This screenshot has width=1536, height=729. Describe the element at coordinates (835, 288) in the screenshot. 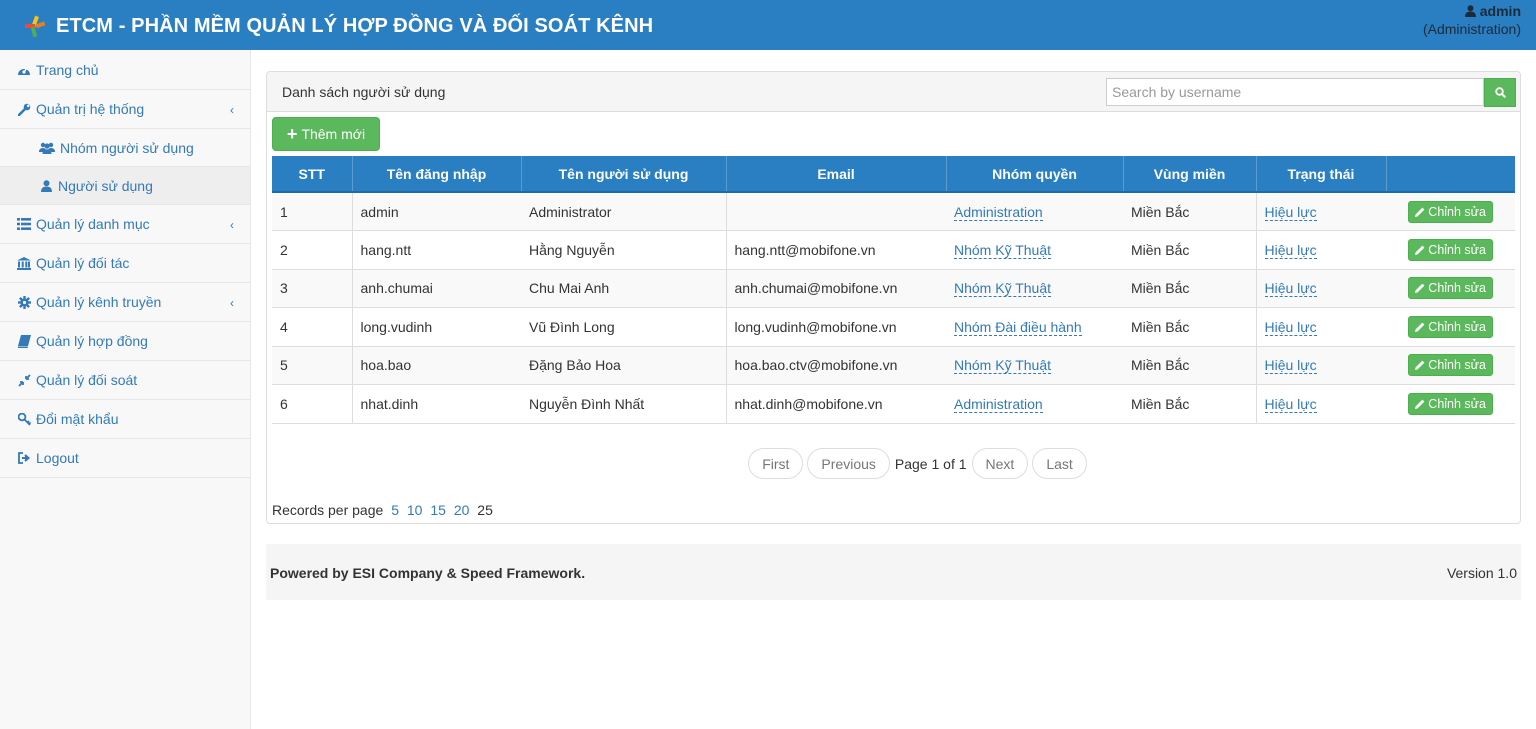

I see `cell-email: anh.chumai@mobifone.vn` at that location.